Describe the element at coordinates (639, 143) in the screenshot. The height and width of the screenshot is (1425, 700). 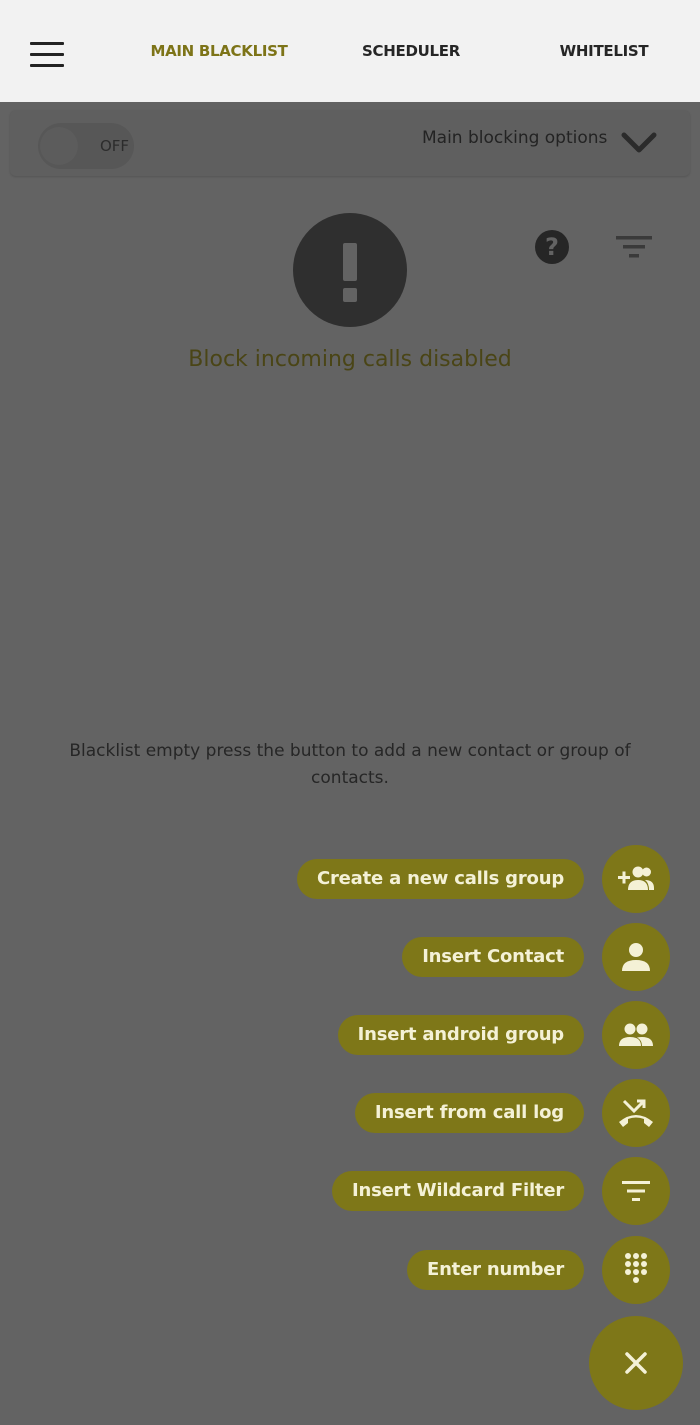
I see `chevron-down-icon` at that location.